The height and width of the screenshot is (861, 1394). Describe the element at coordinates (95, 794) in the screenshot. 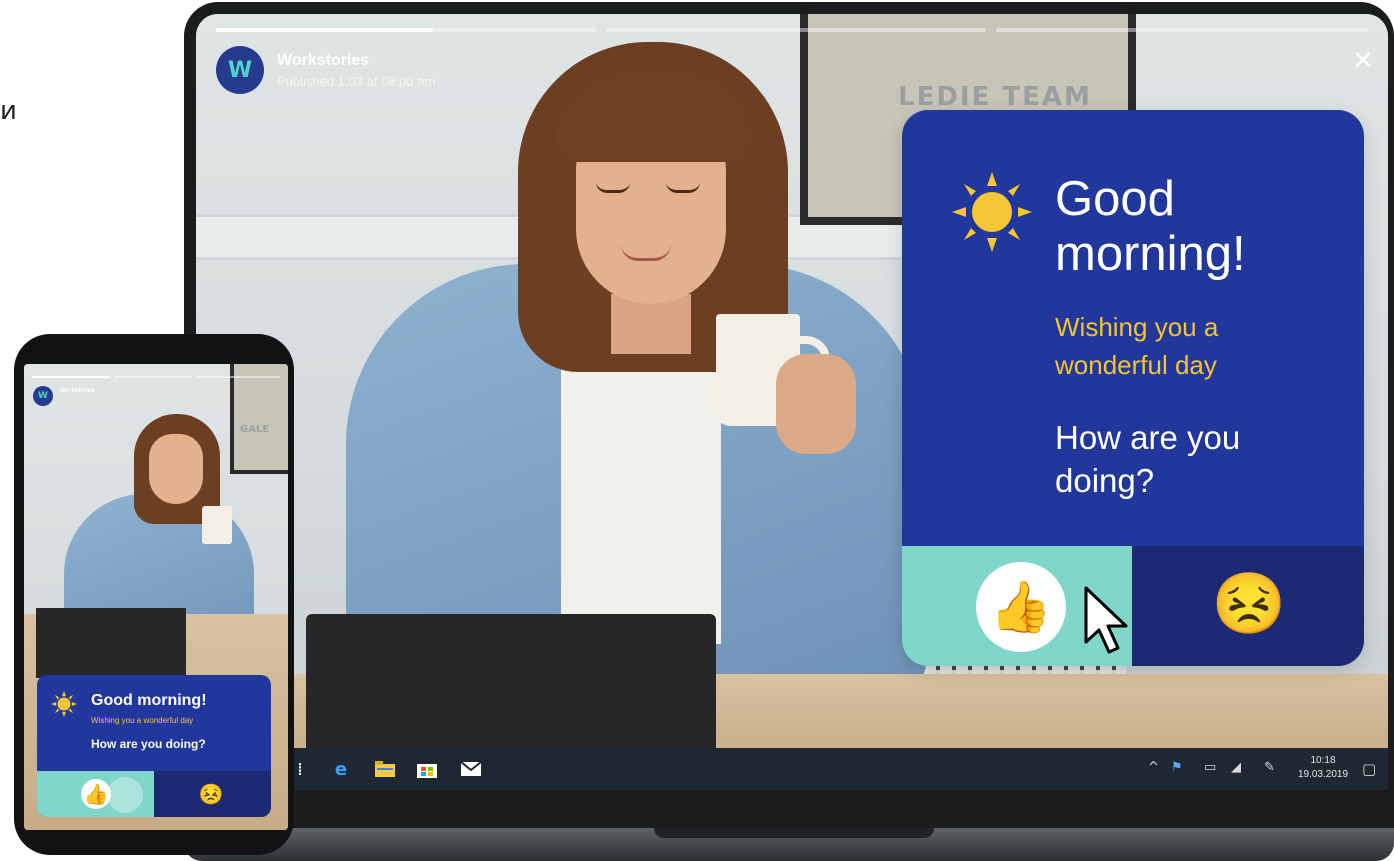

I see `phone-thumbs-up-option: 👍` at that location.